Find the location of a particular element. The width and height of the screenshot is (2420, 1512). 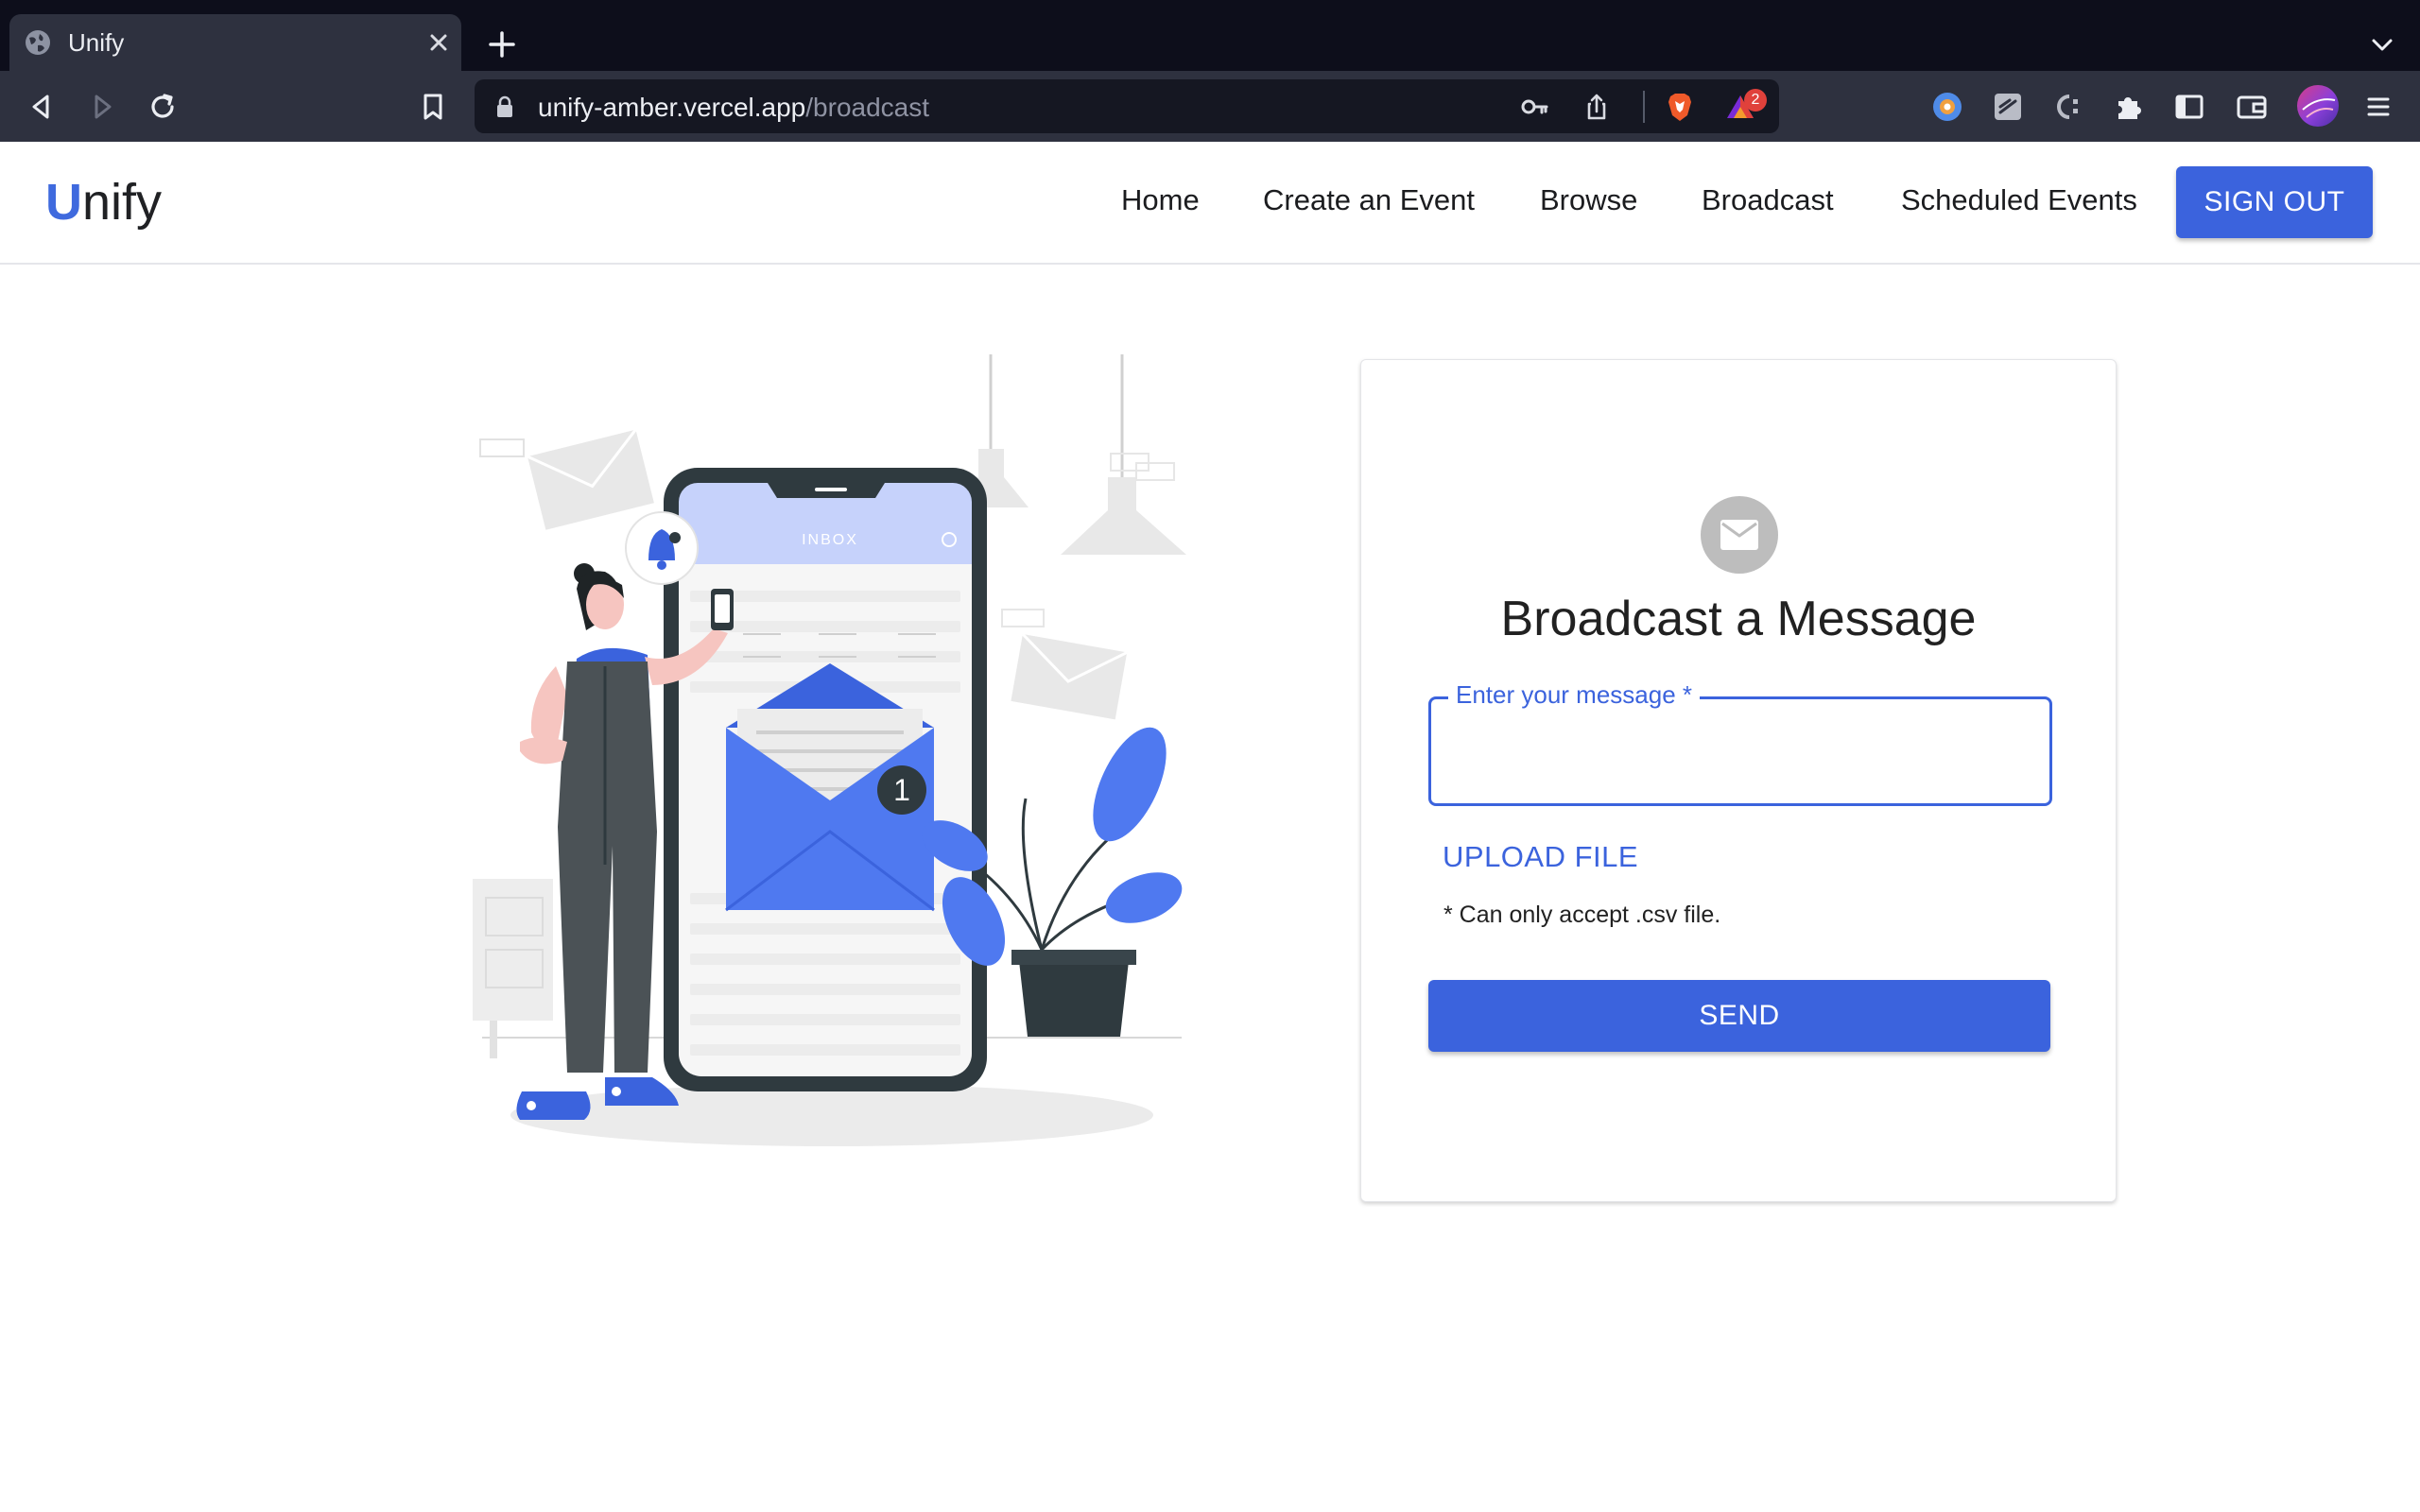

nav-home: Home is located at coordinates (1160, 200).